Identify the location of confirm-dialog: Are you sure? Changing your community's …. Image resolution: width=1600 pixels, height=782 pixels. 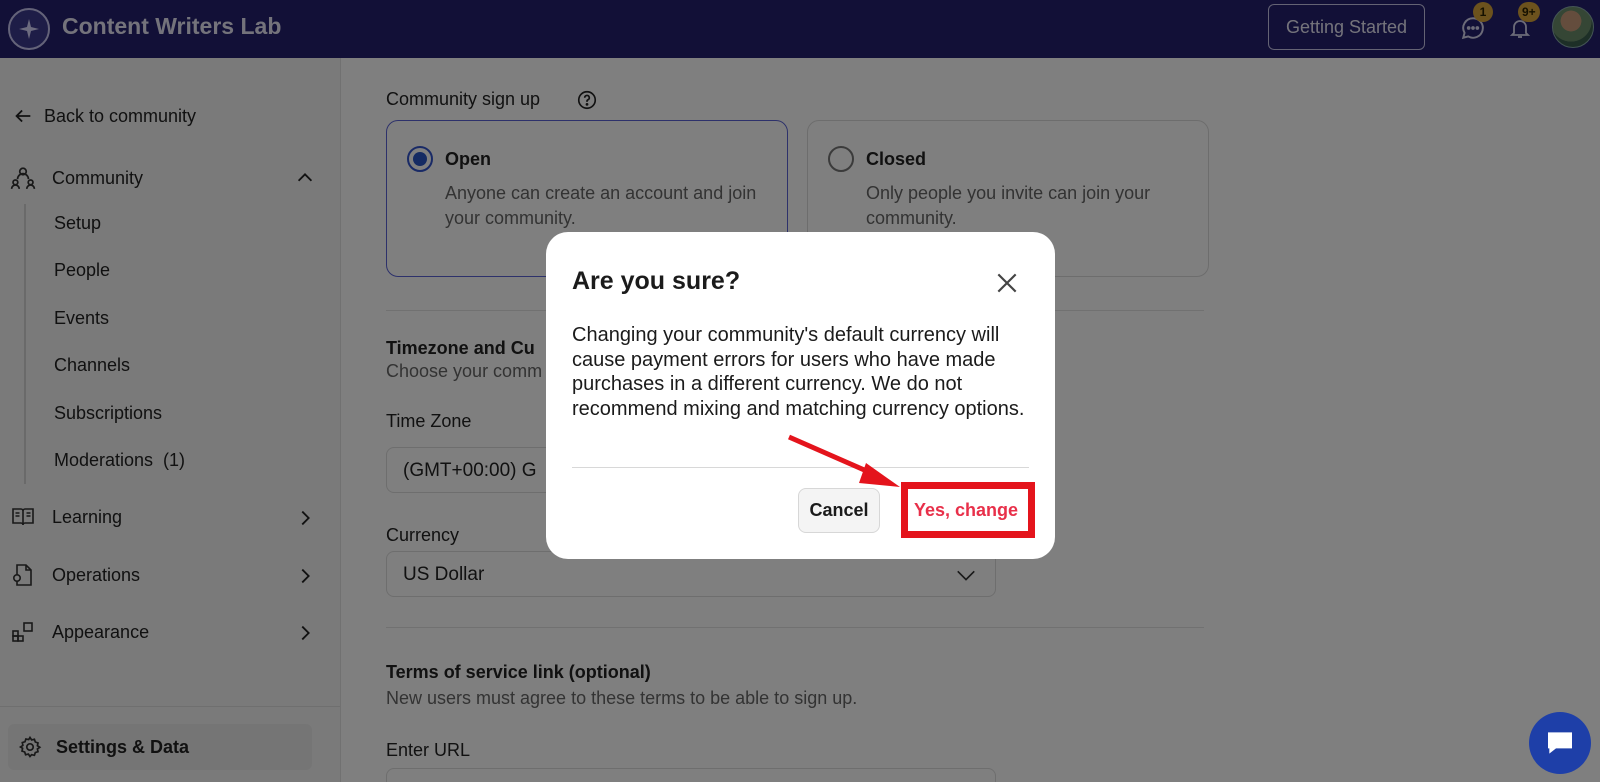
(800, 395).